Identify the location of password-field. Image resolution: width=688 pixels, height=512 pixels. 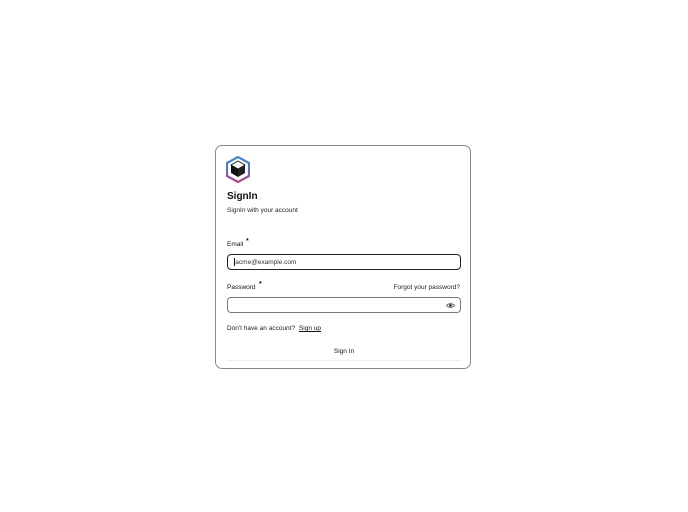
(344, 305).